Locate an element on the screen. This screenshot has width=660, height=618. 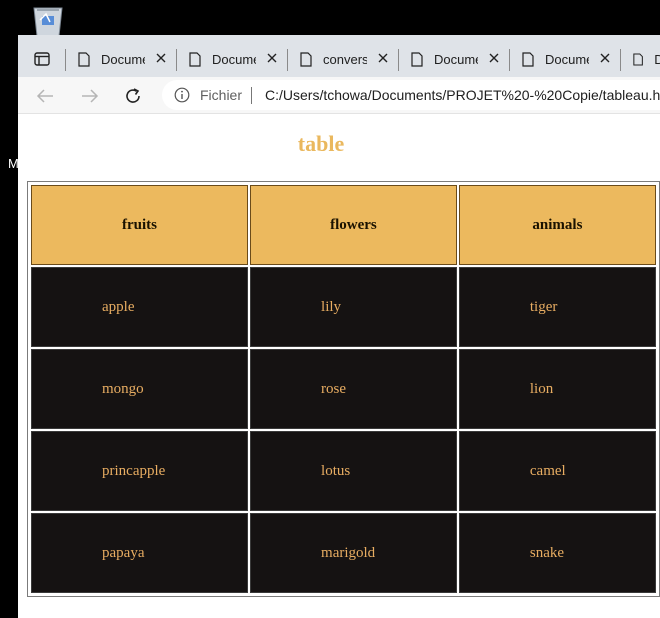
tab-3: conversi is located at coordinates (343, 59).